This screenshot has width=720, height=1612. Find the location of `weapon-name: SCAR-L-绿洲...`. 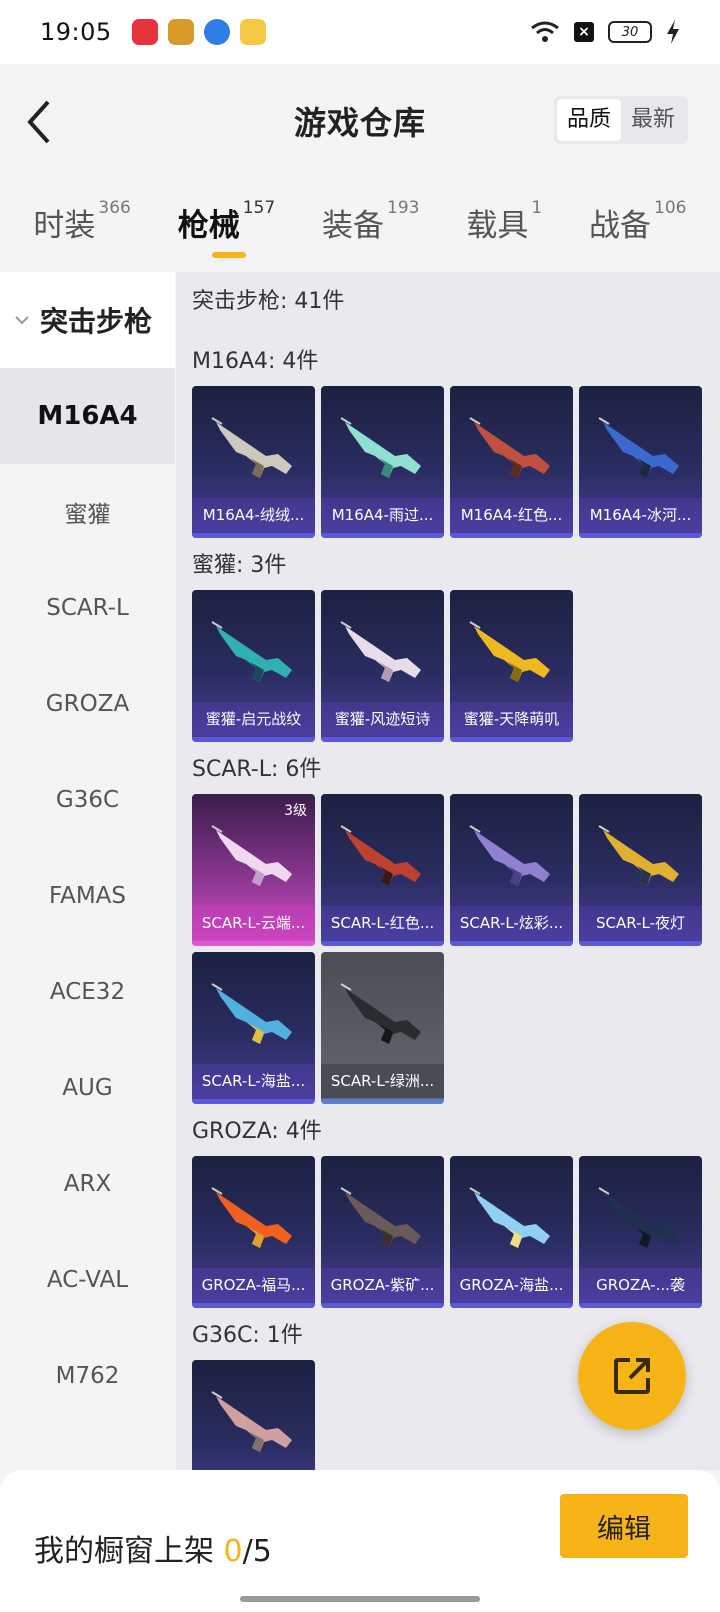

weapon-name: SCAR-L-绿洲... is located at coordinates (382, 1081).